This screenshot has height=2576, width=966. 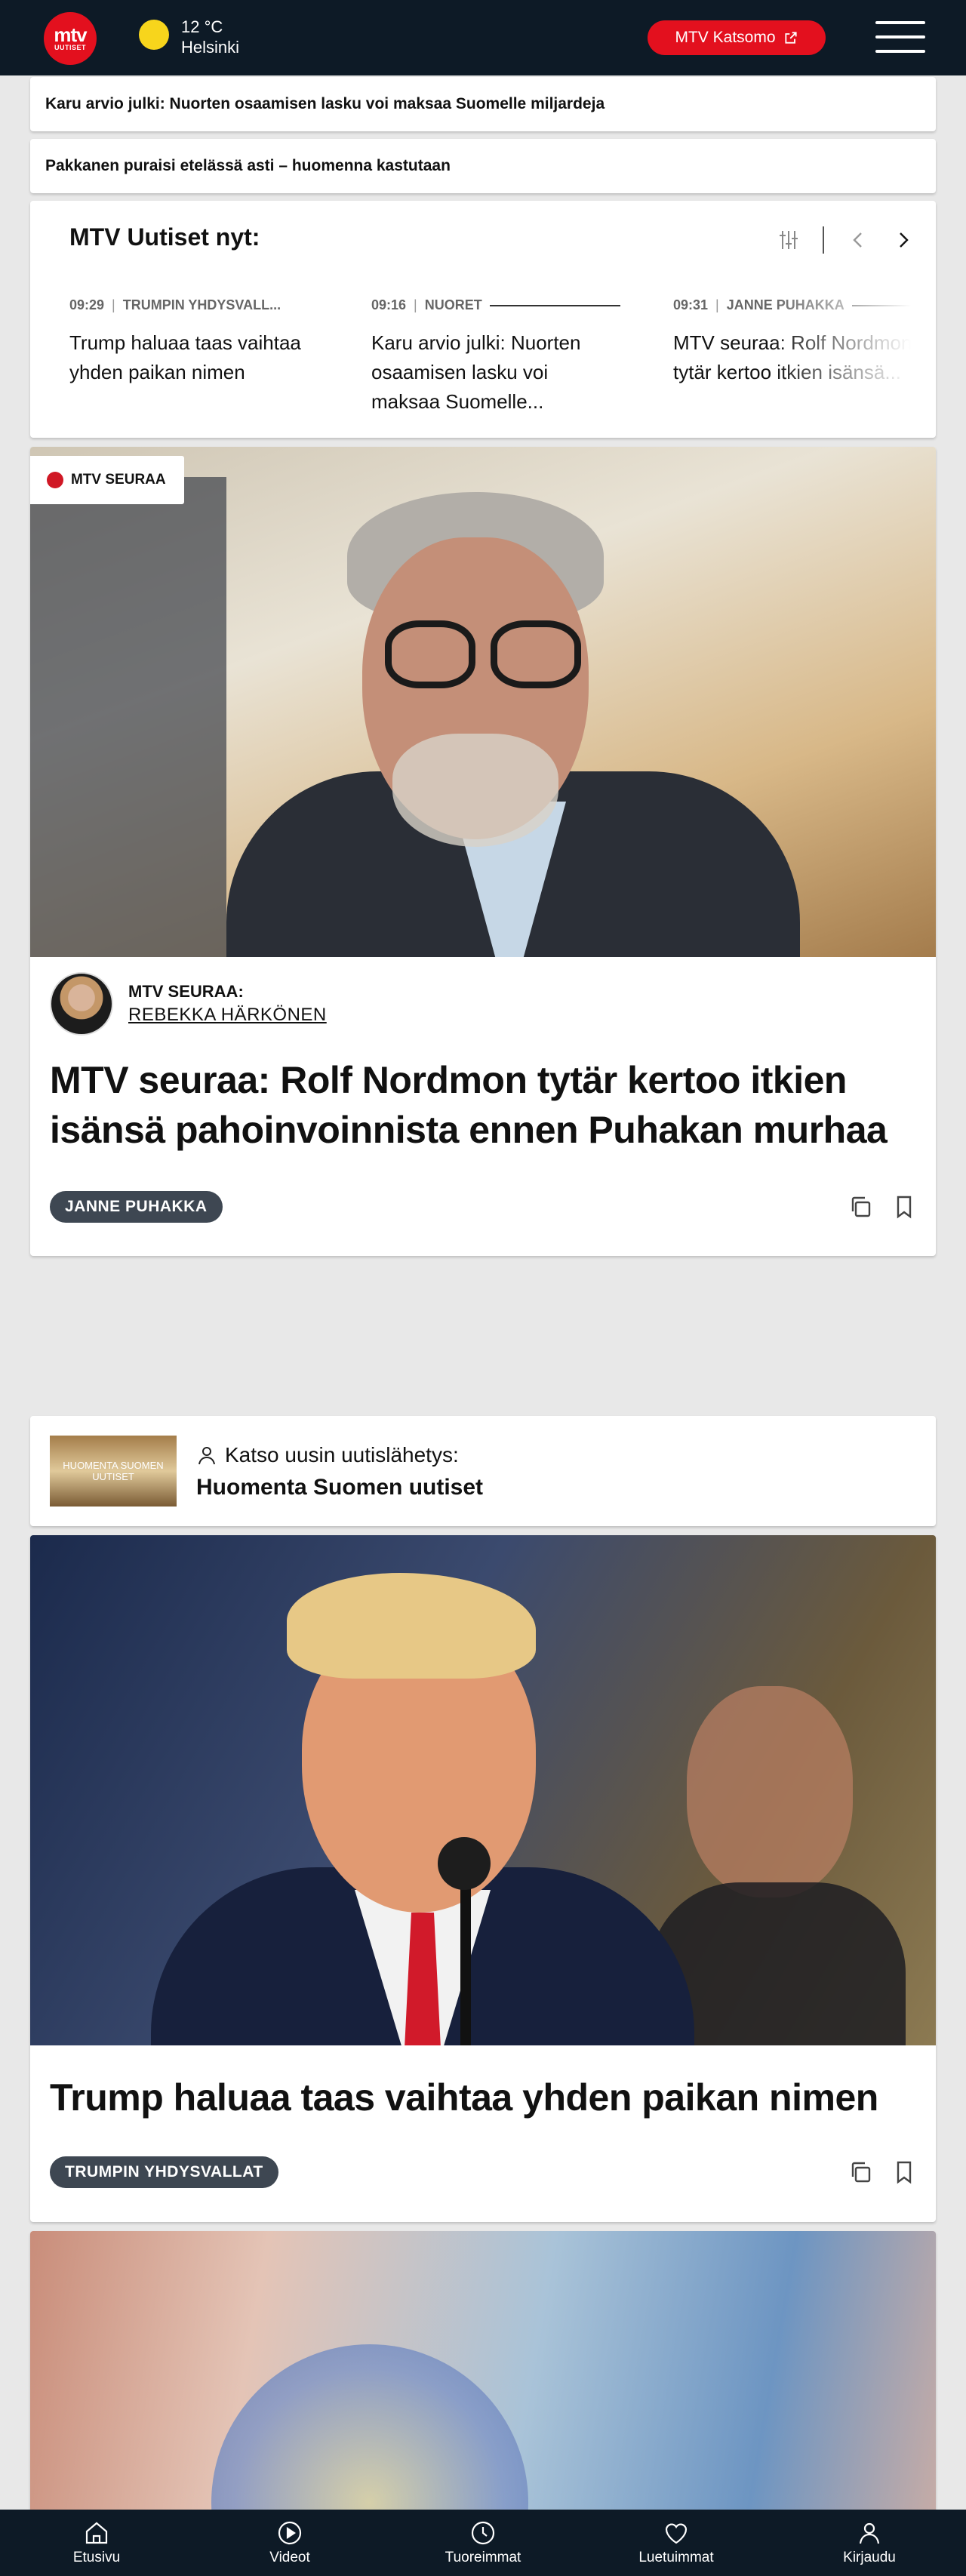 I want to click on news-now-time: 09:31, so click(x=691, y=304).